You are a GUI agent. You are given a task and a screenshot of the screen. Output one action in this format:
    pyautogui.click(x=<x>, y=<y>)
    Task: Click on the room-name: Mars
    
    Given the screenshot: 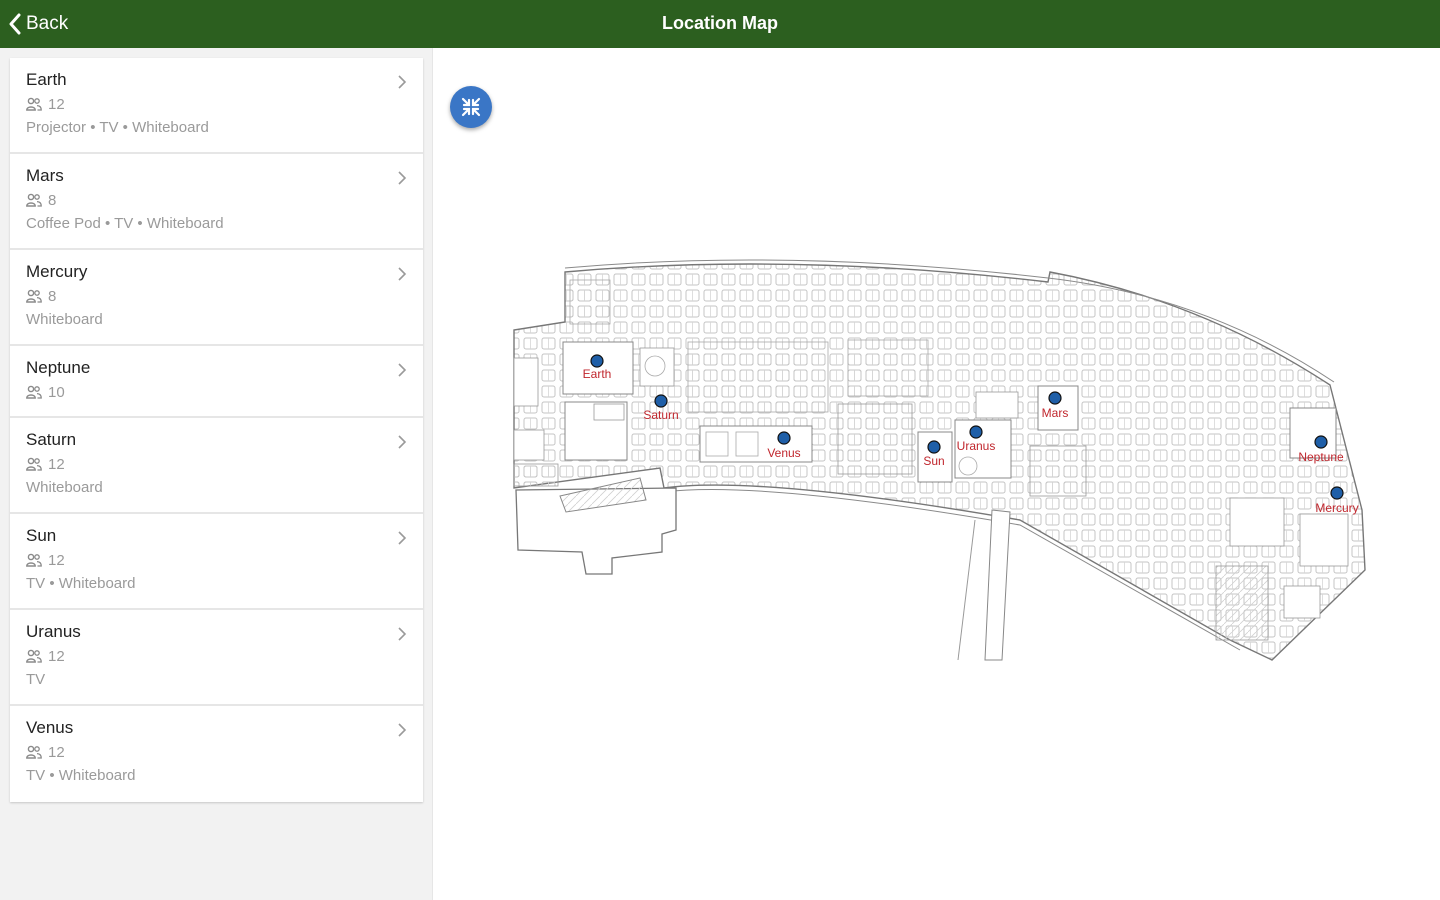 What is the action you would take?
    pyautogui.click(x=45, y=175)
    